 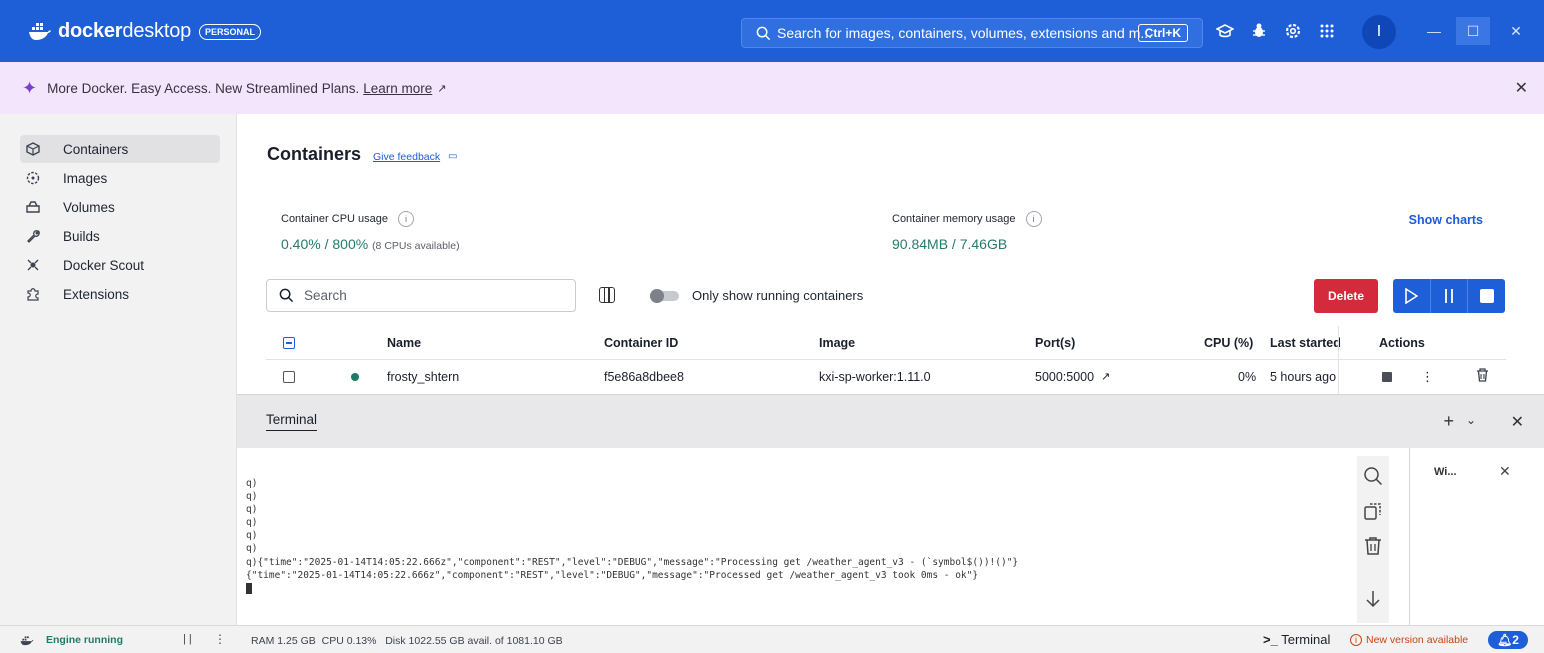 What do you see at coordinates (1228, 343) in the screenshot?
I see `column-cpu: CPU (%)` at bounding box center [1228, 343].